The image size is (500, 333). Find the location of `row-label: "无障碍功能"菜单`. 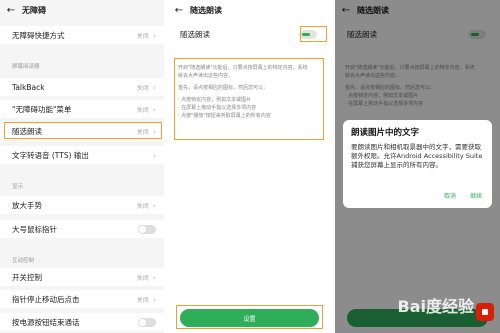

row-label: "无障碍功能"菜单 is located at coordinates (42, 109).